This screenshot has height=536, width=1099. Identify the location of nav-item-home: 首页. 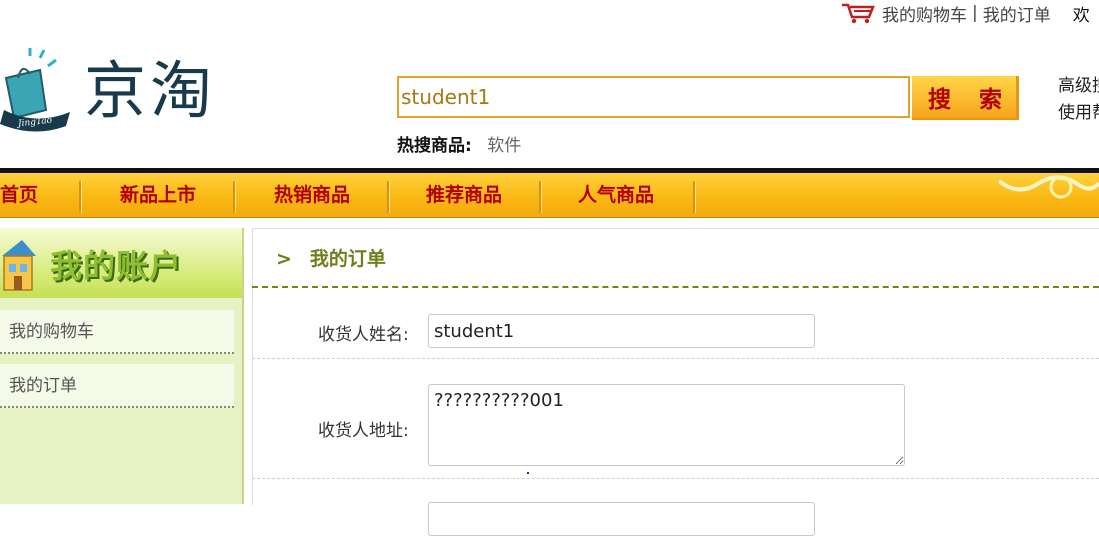
(19, 195).